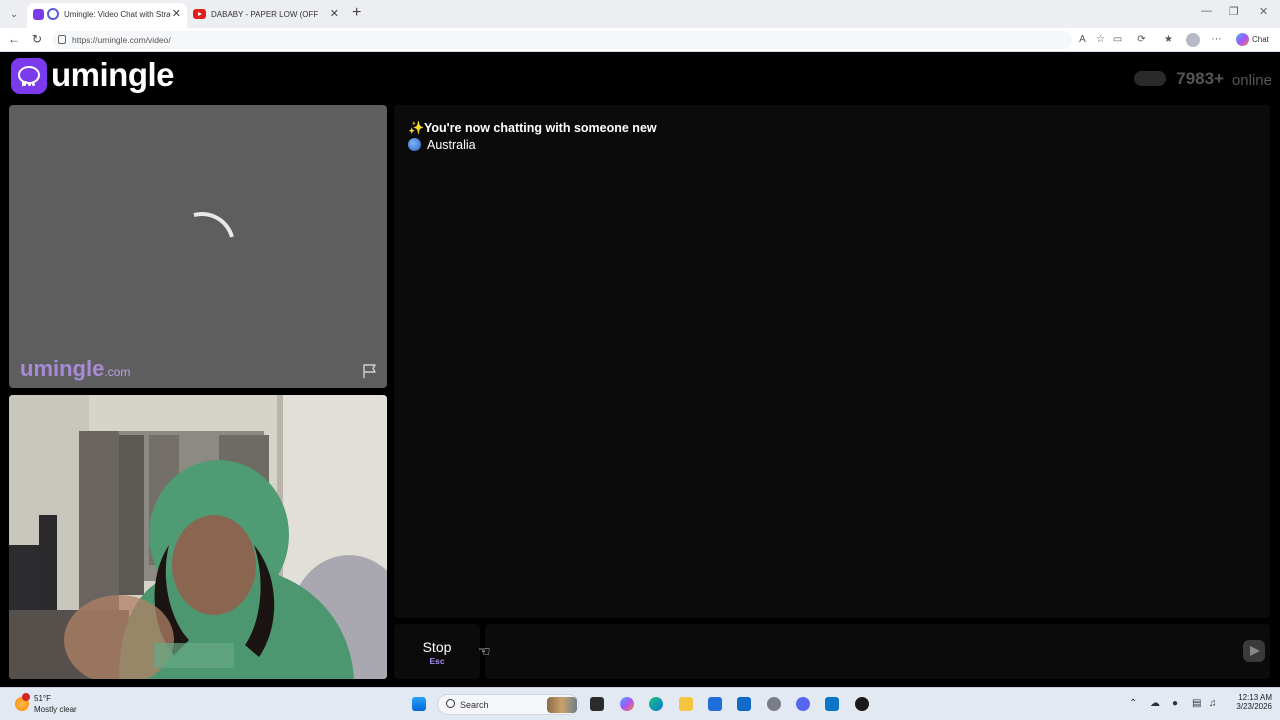 The height and width of the screenshot is (720, 1280). I want to click on microphone-icon: ●, so click(1175, 703).